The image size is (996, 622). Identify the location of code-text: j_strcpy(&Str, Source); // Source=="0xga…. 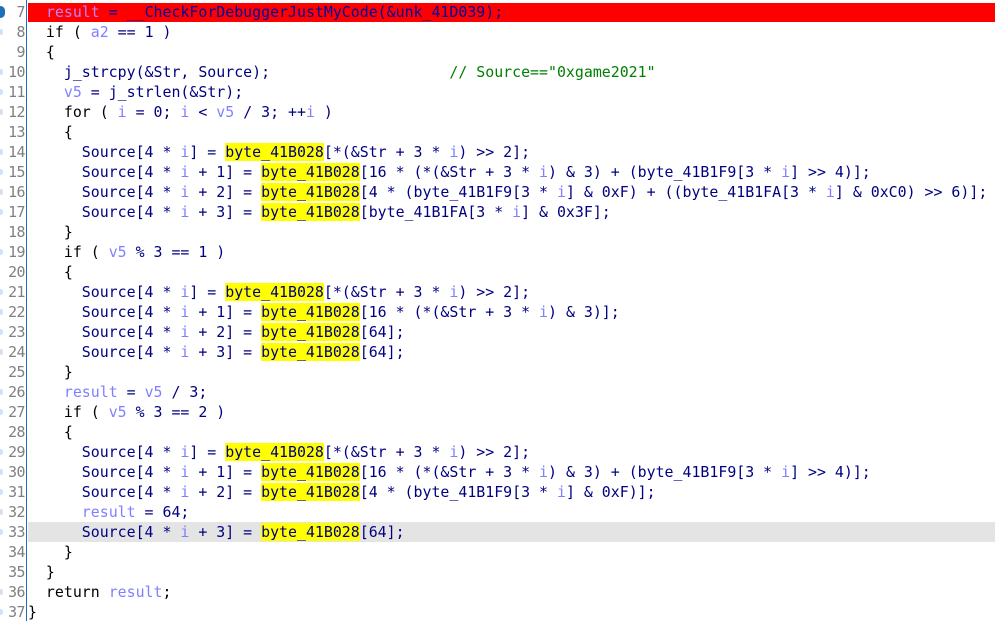
(511, 72).